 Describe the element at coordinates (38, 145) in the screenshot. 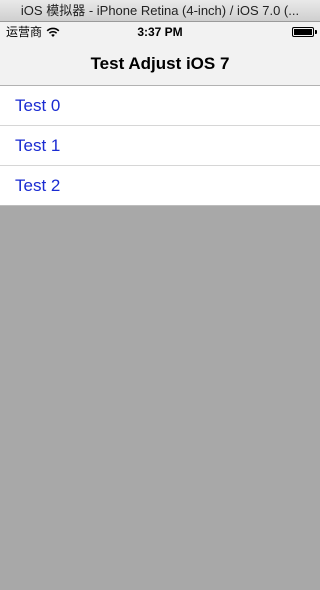

I see `cell-label: Test 1` at that location.